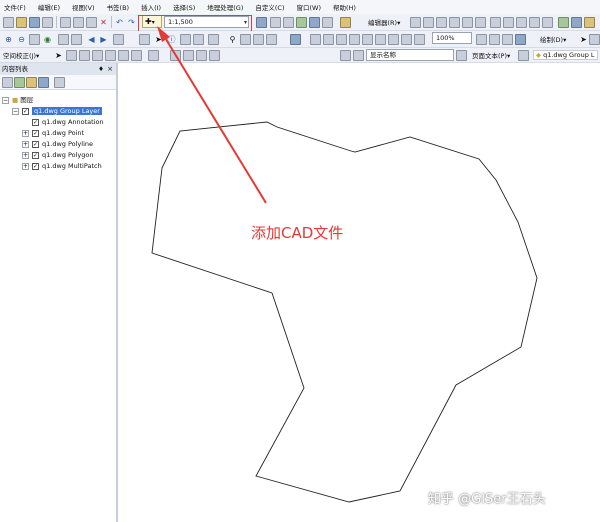 The width and height of the screenshot is (600, 522). Describe the element at coordinates (21, 39) in the screenshot. I see `zoom-out-icon: ⊖` at that location.